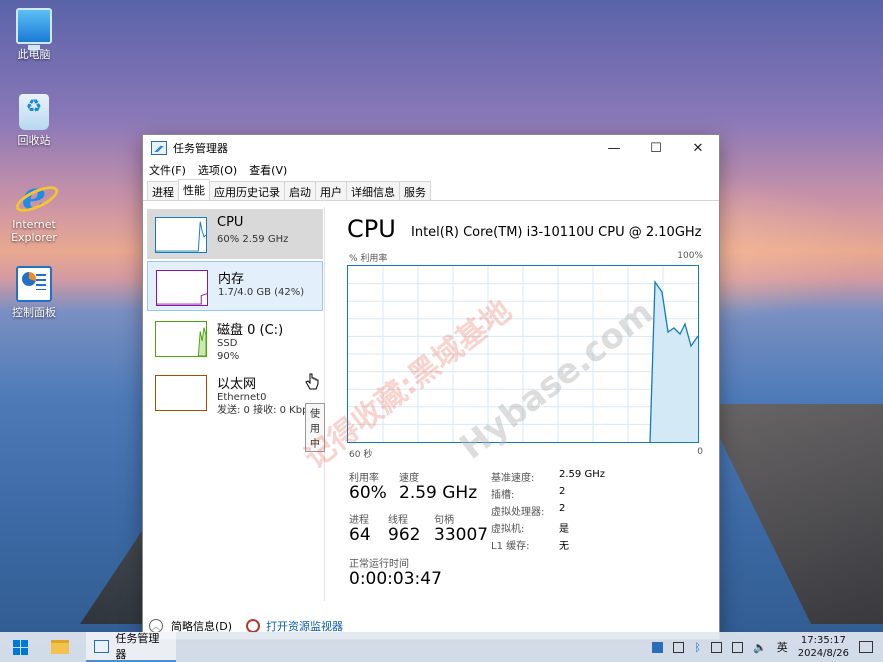 The image size is (883, 662). I want to click on sidebar-item-detail: Ethernet0 发送: 0 接收: 0 Kbps, so click(265, 404).